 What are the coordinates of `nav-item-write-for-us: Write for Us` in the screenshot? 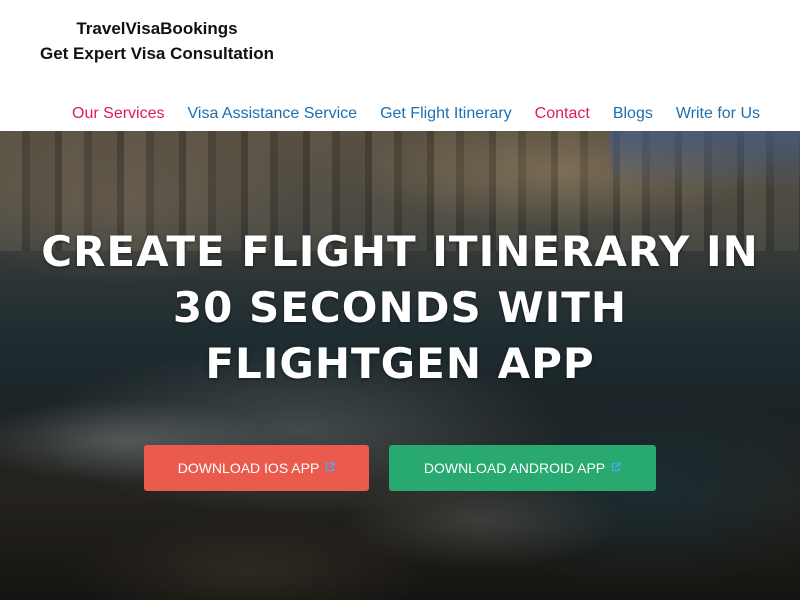 It's located at (718, 114).